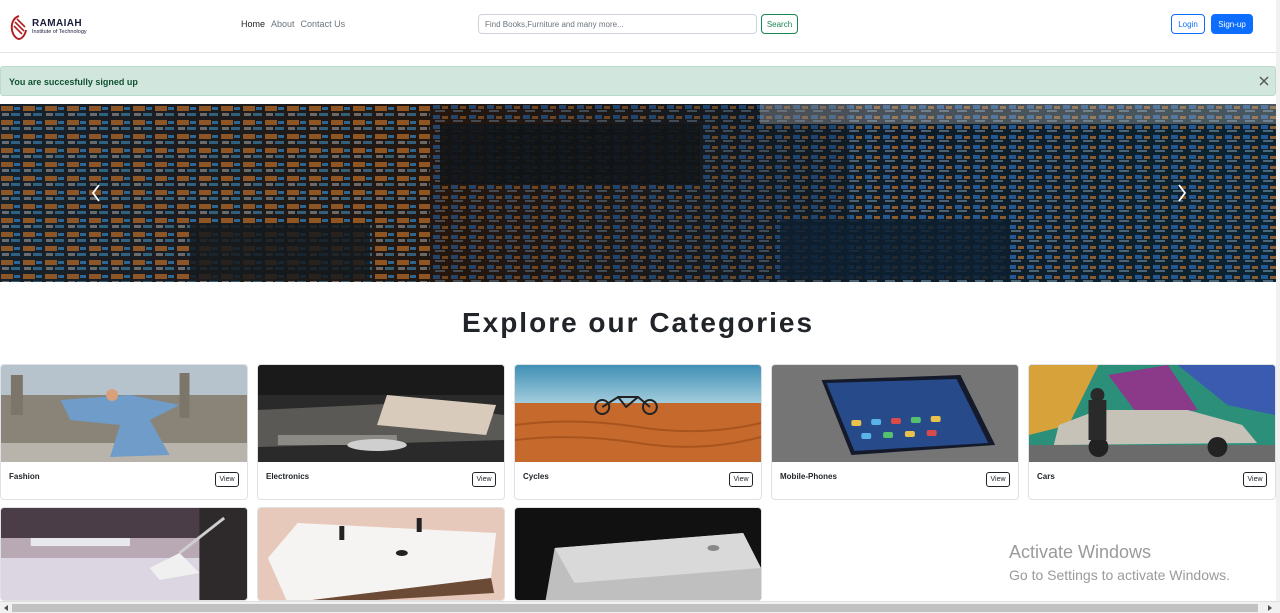 This screenshot has height=613, width=1280. Describe the element at coordinates (59, 31) in the screenshot. I see `logo-subtitle: Institute of Technology` at that location.